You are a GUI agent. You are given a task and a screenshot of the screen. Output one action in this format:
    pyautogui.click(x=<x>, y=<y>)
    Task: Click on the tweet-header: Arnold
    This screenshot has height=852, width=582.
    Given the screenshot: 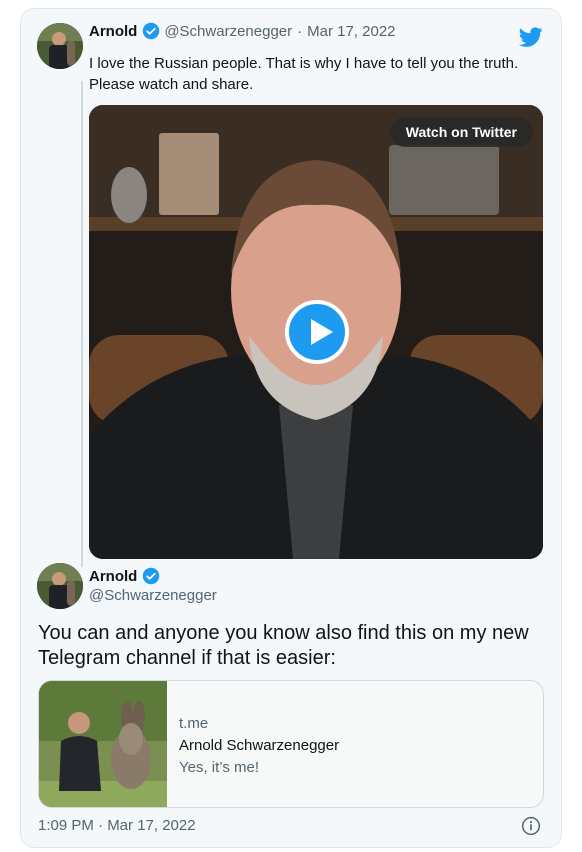 What is the action you would take?
    pyautogui.click(x=126, y=576)
    